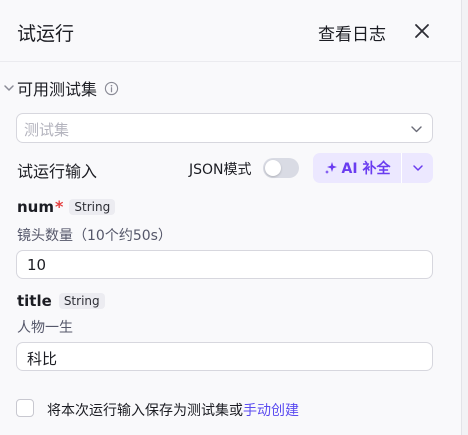 The height and width of the screenshot is (435, 468). I want to click on field-num-header: num * String, so click(66, 206).